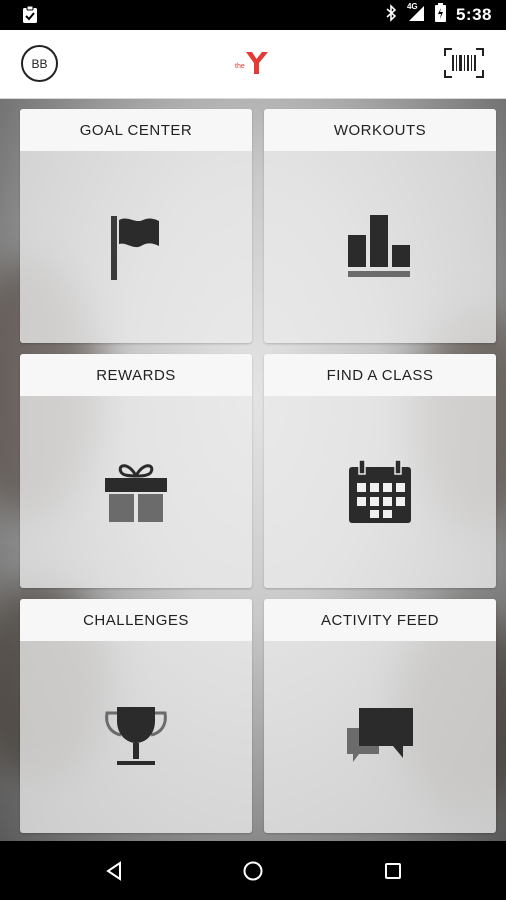  I want to click on tile-find-a-class: FIND A CLASS, so click(380, 471).